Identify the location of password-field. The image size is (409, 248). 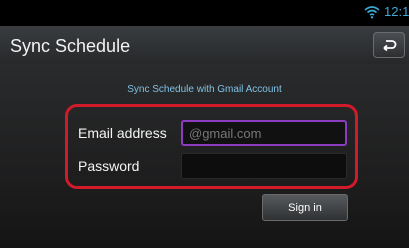
(264, 166).